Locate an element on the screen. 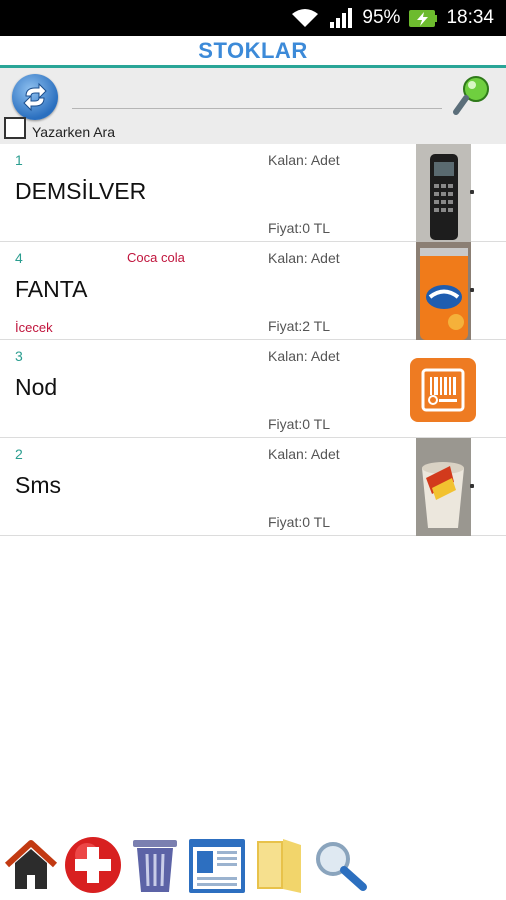 The image size is (506, 900). item-number: 4 is located at coordinates (19, 258).